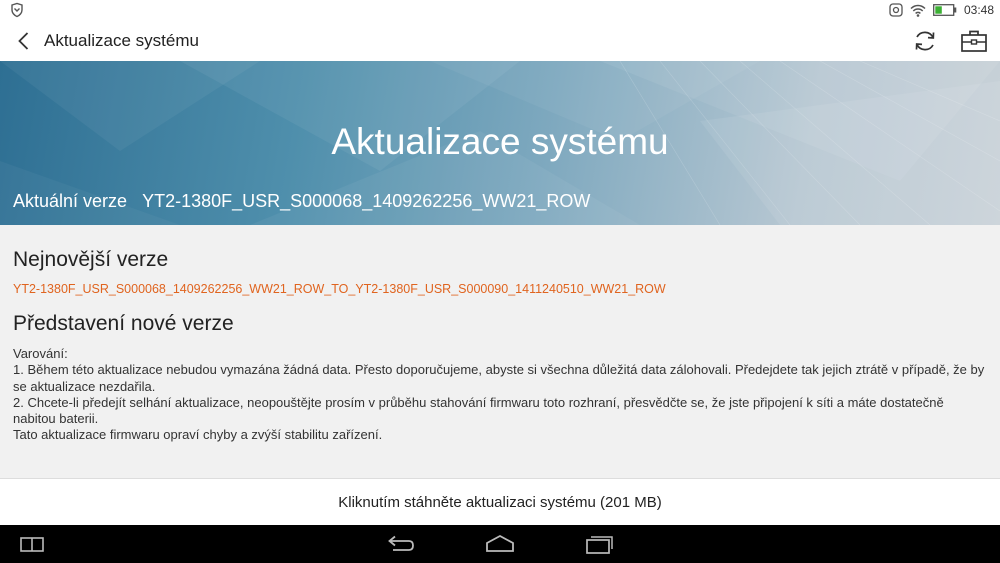  Describe the element at coordinates (896, 10) in the screenshot. I see `data-saver-icon` at that location.